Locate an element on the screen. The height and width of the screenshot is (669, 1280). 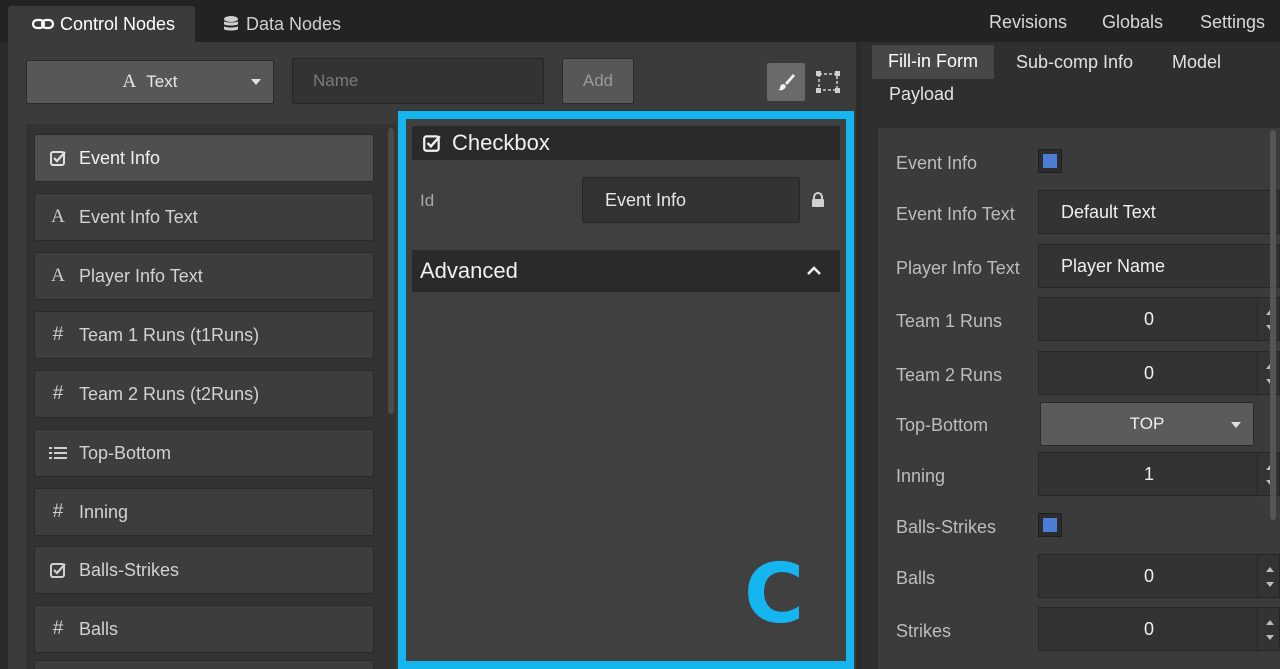
chevron-up-icon is located at coordinates (814, 270).